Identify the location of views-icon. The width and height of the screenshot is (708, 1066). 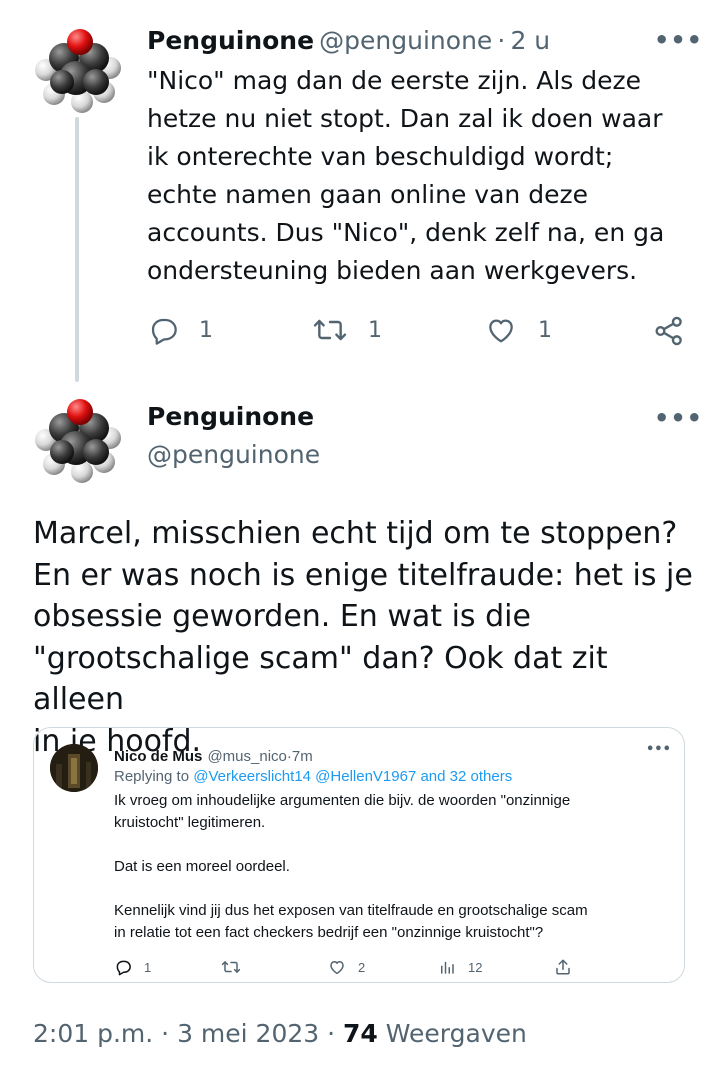
(447, 967).